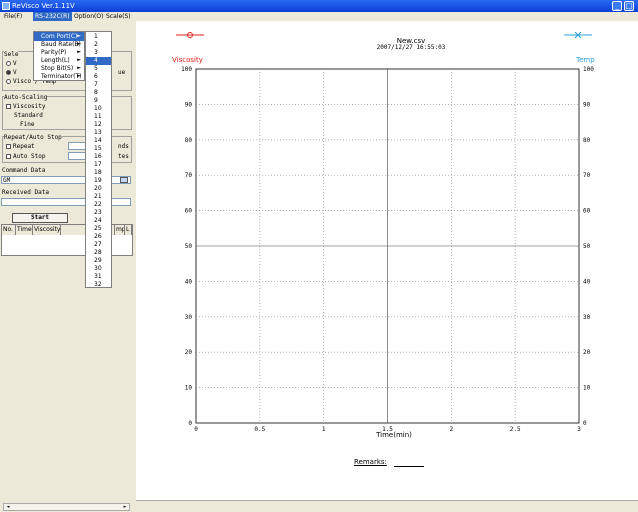 This screenshot has height=512, width=638. What do you see at coordinates (6, 6) in the screenshot?
I see `app-icon` at bounding box center [6, 6].